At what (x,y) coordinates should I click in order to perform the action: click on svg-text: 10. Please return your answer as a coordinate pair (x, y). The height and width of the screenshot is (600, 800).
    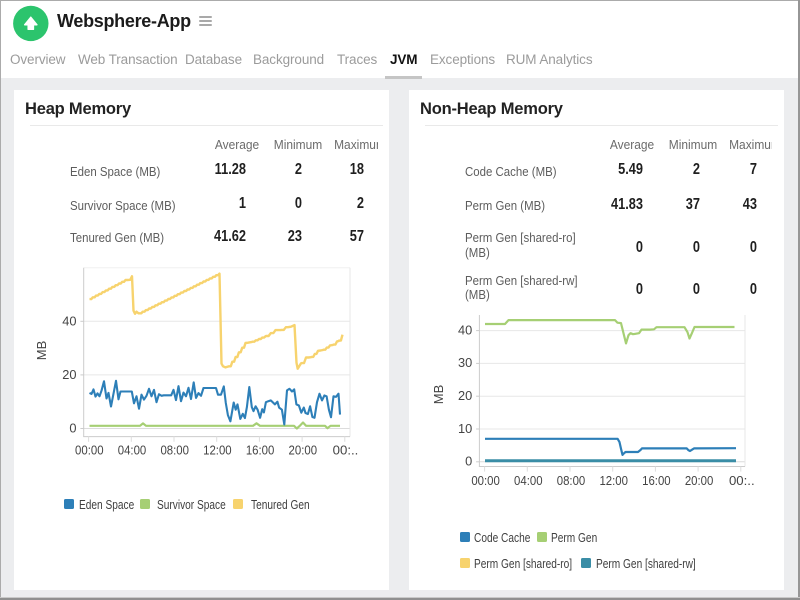
    Looking at the image, I should click on (465, 428).